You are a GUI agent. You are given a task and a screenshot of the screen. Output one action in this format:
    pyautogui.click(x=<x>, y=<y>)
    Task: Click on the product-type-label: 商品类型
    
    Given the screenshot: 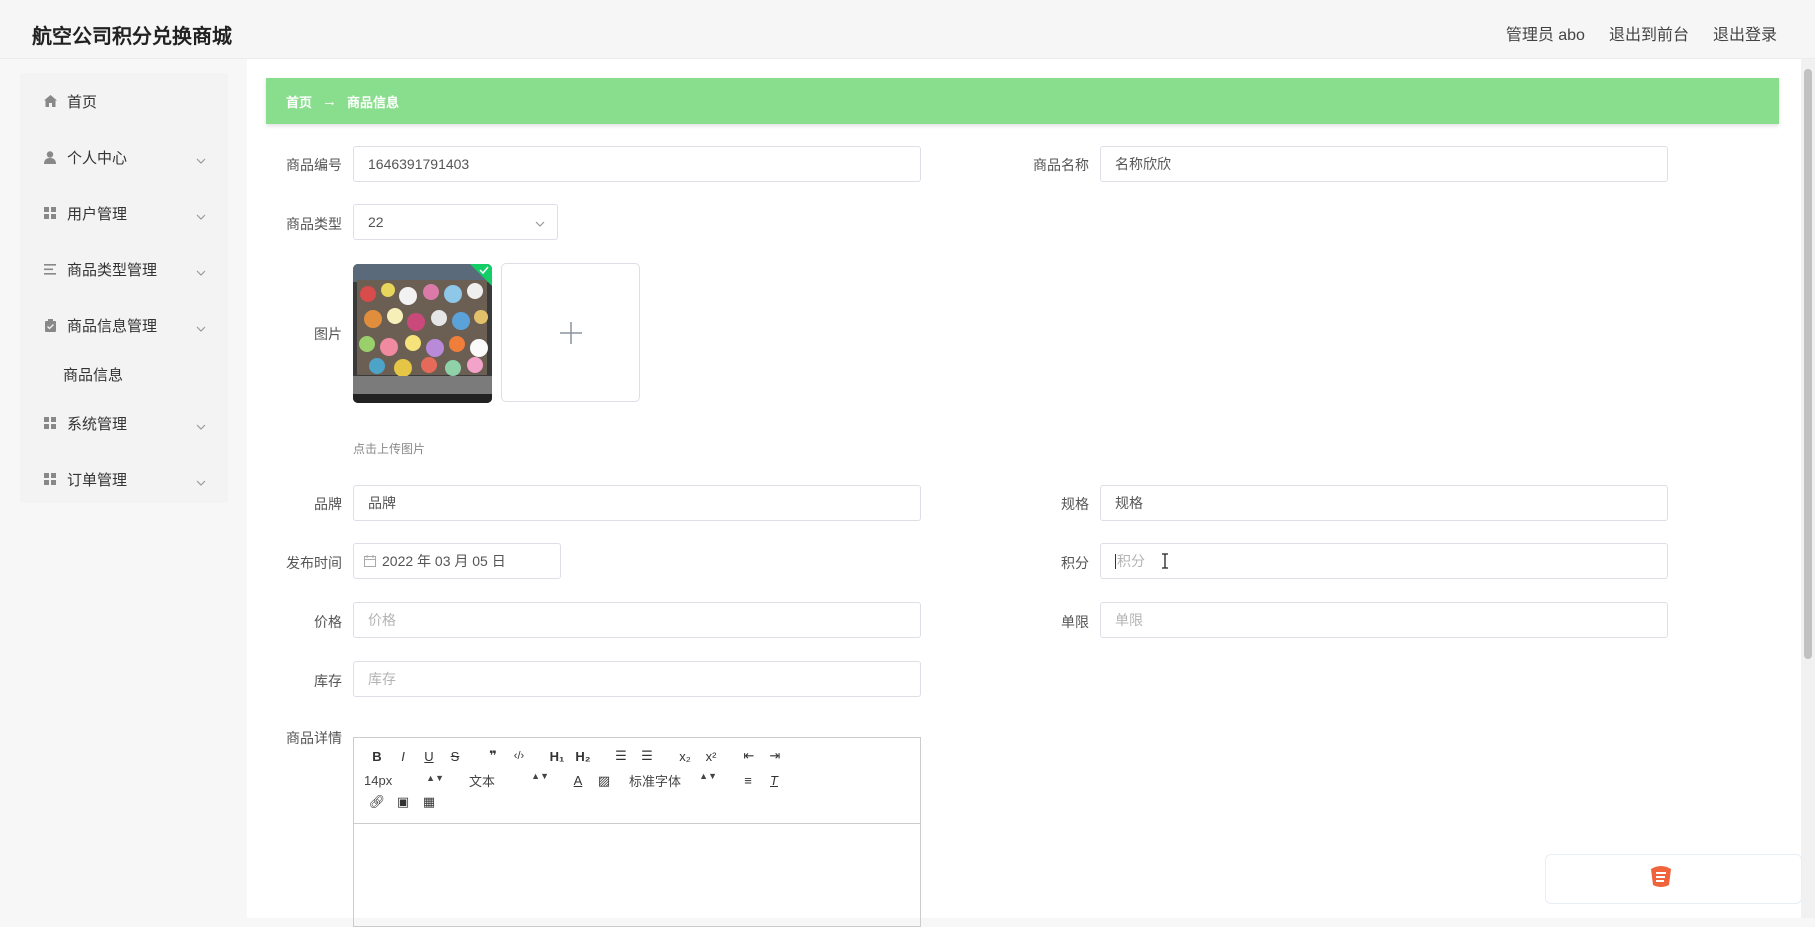 What is the action you would take?
    pyautogui.click(x=314, y=224)
    